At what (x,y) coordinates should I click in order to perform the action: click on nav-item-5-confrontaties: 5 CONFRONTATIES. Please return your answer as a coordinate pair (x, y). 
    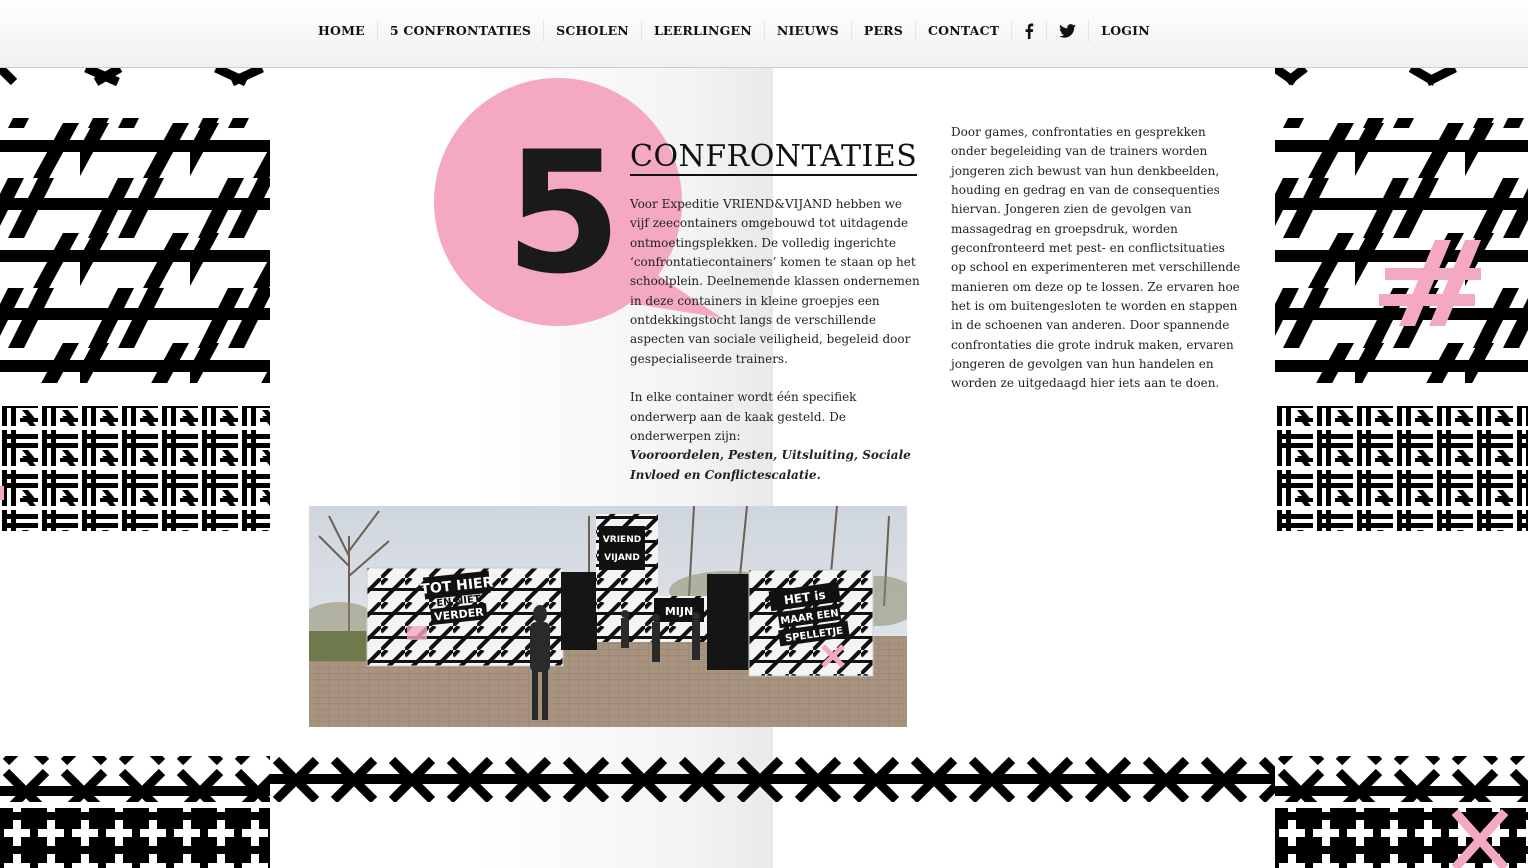
    Looking at the image, I should click on (459, 31).